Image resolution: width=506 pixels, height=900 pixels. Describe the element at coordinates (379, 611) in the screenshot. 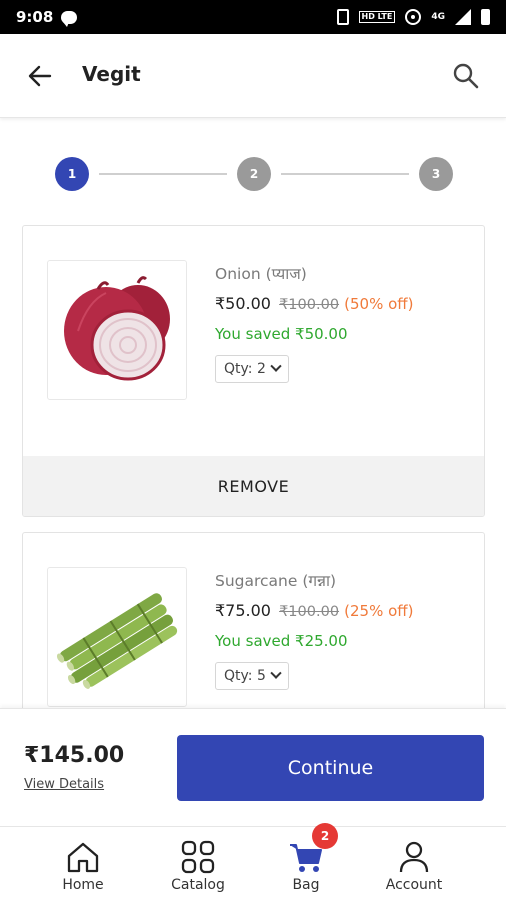

I see `item-discount: (25% off)` at that location.